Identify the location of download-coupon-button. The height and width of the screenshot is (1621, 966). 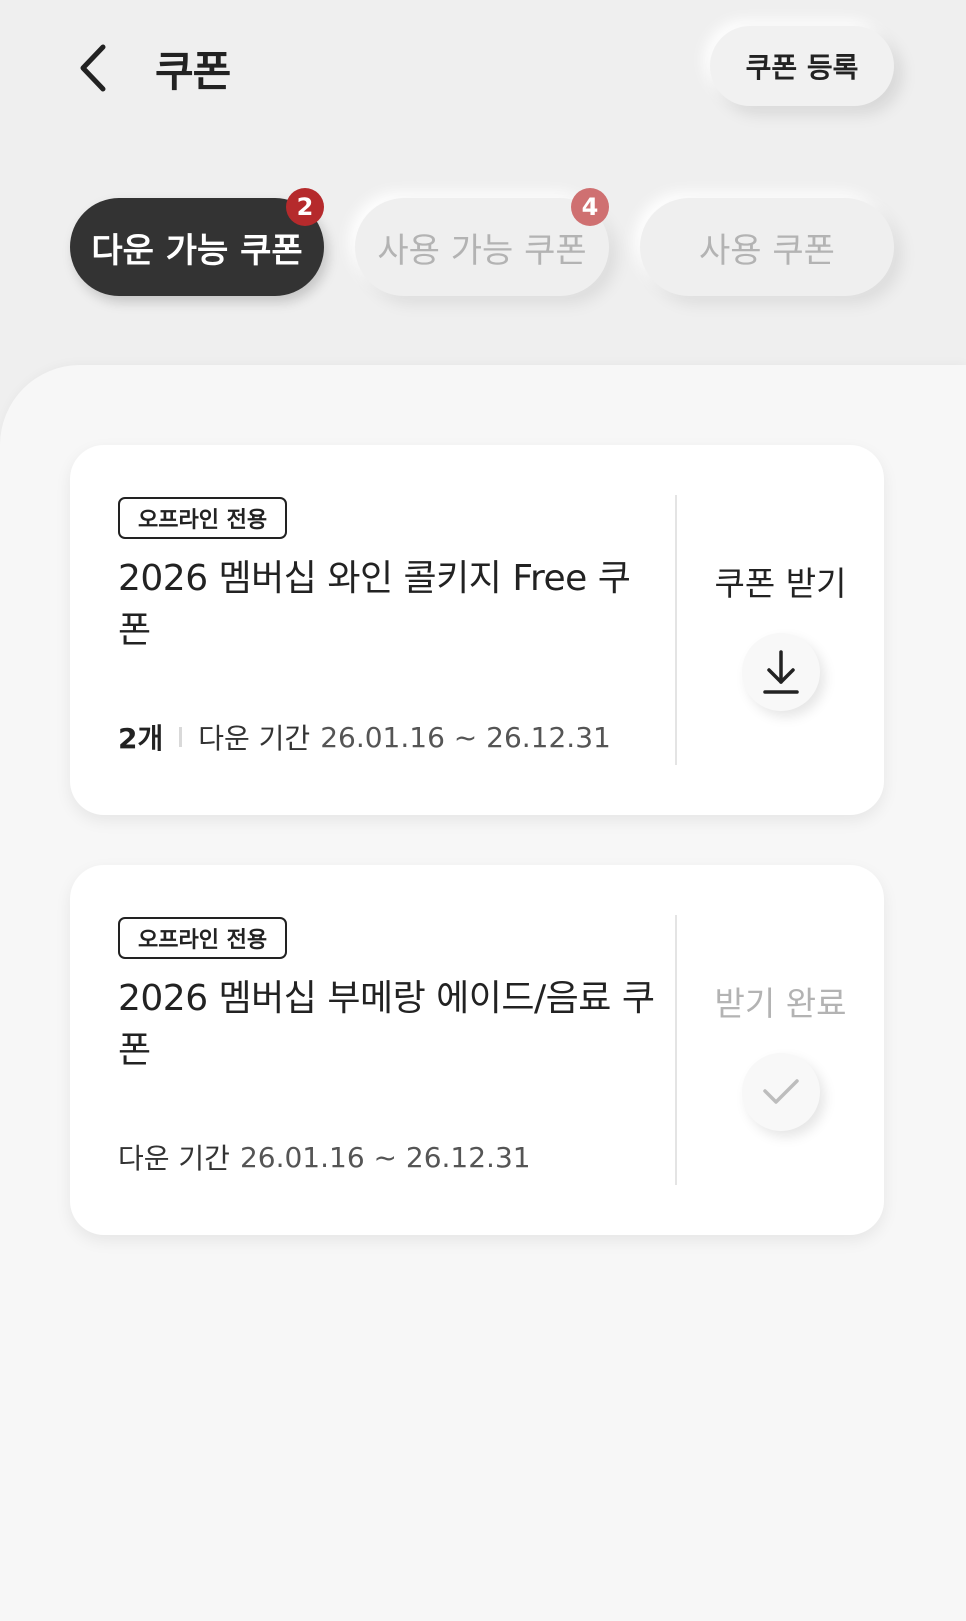
(781, 672).